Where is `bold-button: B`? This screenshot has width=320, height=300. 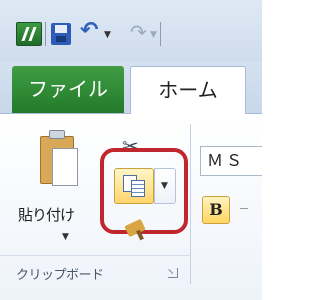
bold-button: B is located at coordinates (216, 210).